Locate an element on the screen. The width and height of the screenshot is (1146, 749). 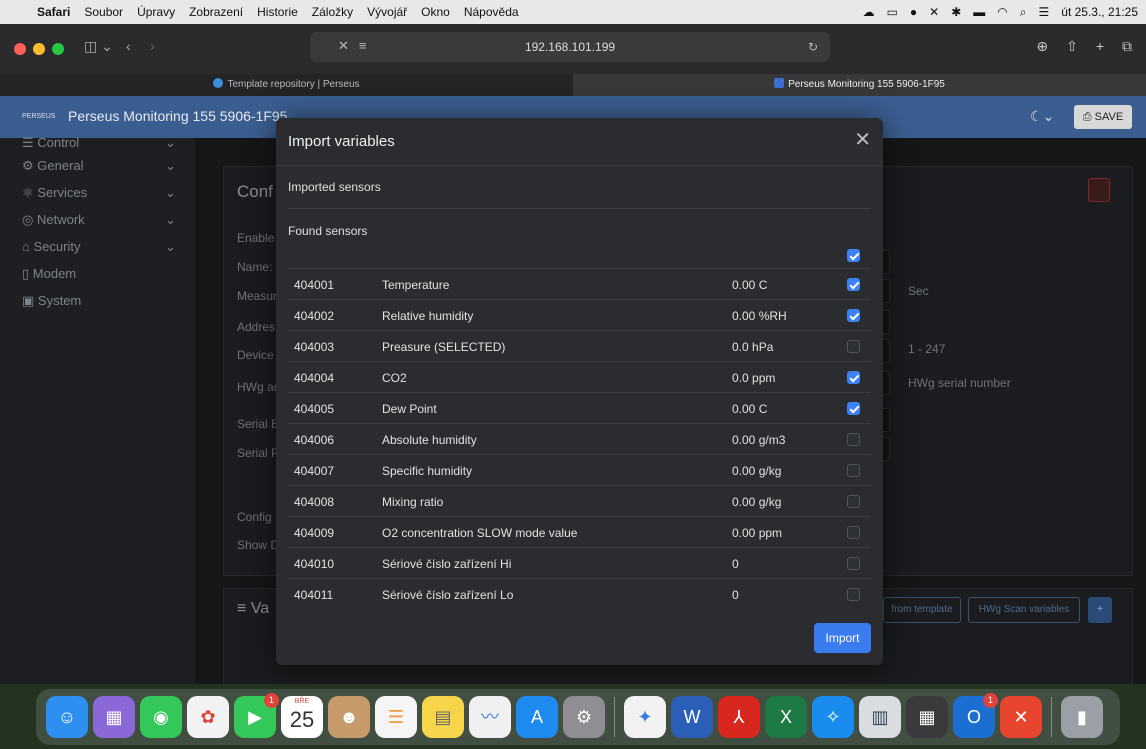
facetime-icon: ▶ 1 is located at coordinates (256, 715).